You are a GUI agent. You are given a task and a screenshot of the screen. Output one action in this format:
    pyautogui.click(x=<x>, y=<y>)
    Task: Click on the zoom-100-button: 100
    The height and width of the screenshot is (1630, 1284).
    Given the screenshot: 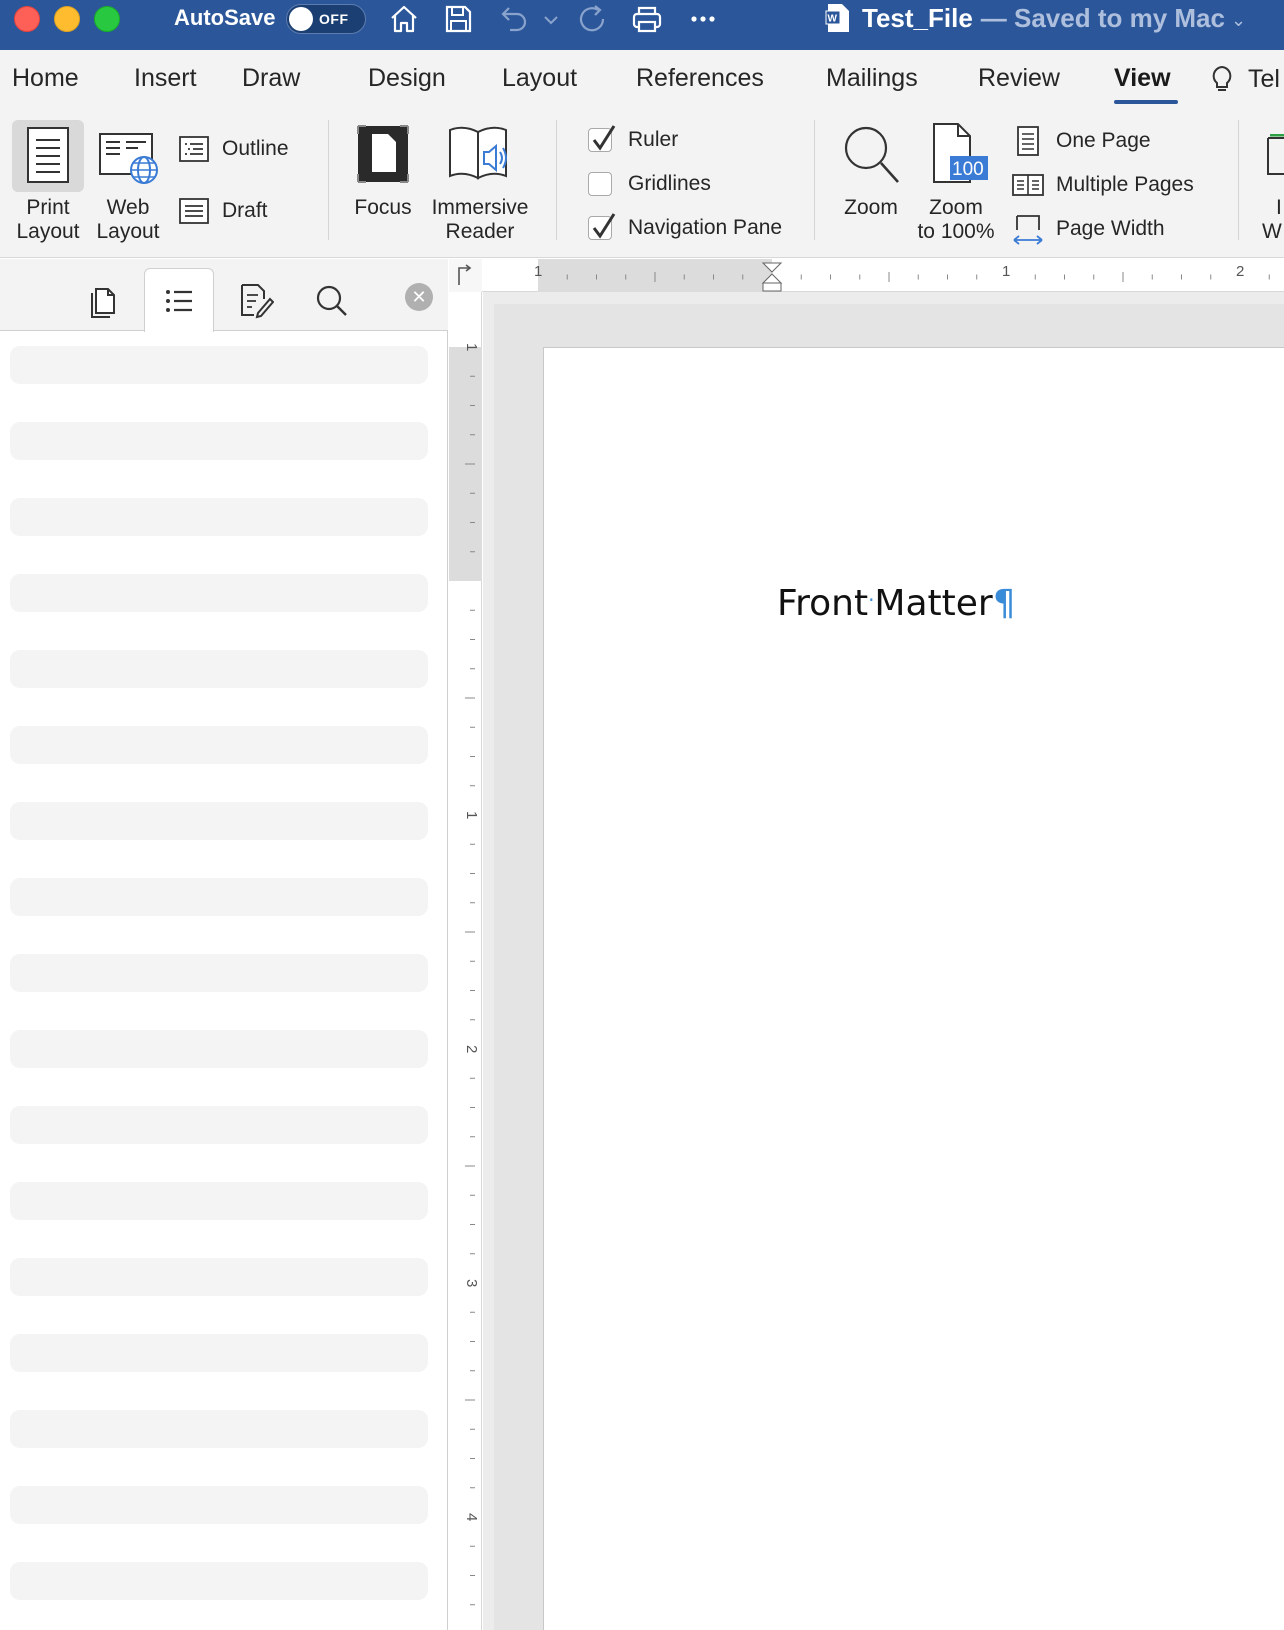 What is the action you would take?
    pyautogui.click(x=956, y=154)
    